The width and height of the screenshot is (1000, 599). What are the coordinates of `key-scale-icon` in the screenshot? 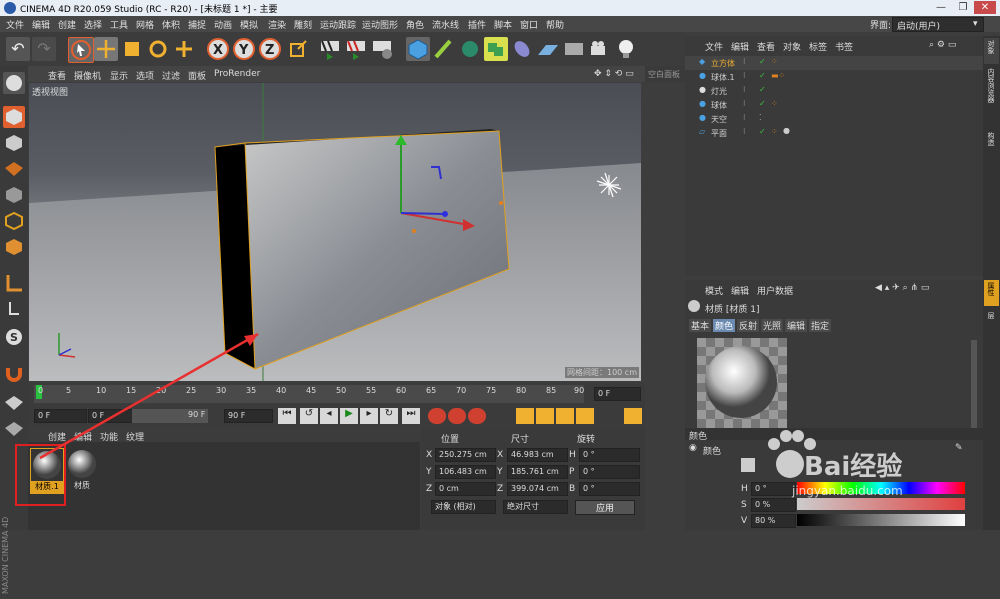 It's located at (545, 416).